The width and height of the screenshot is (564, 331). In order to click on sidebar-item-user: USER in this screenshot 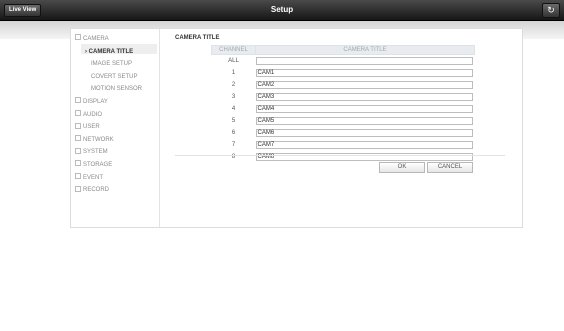, I will do `click(87, 126)`.